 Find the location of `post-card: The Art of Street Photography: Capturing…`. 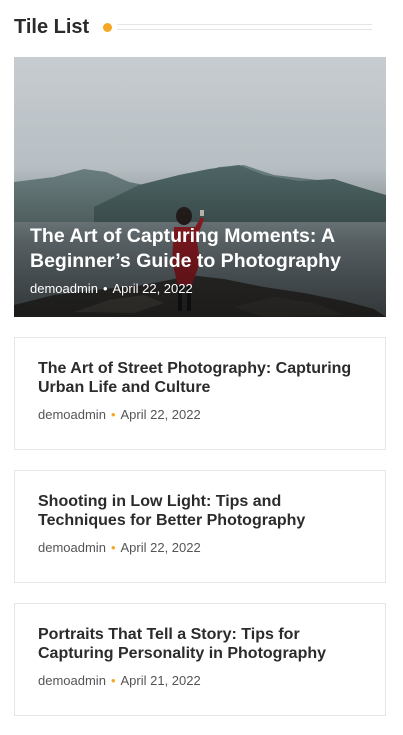

post-card: The Art of Street Photography: Capturing… is located at coordinates (200, 393).